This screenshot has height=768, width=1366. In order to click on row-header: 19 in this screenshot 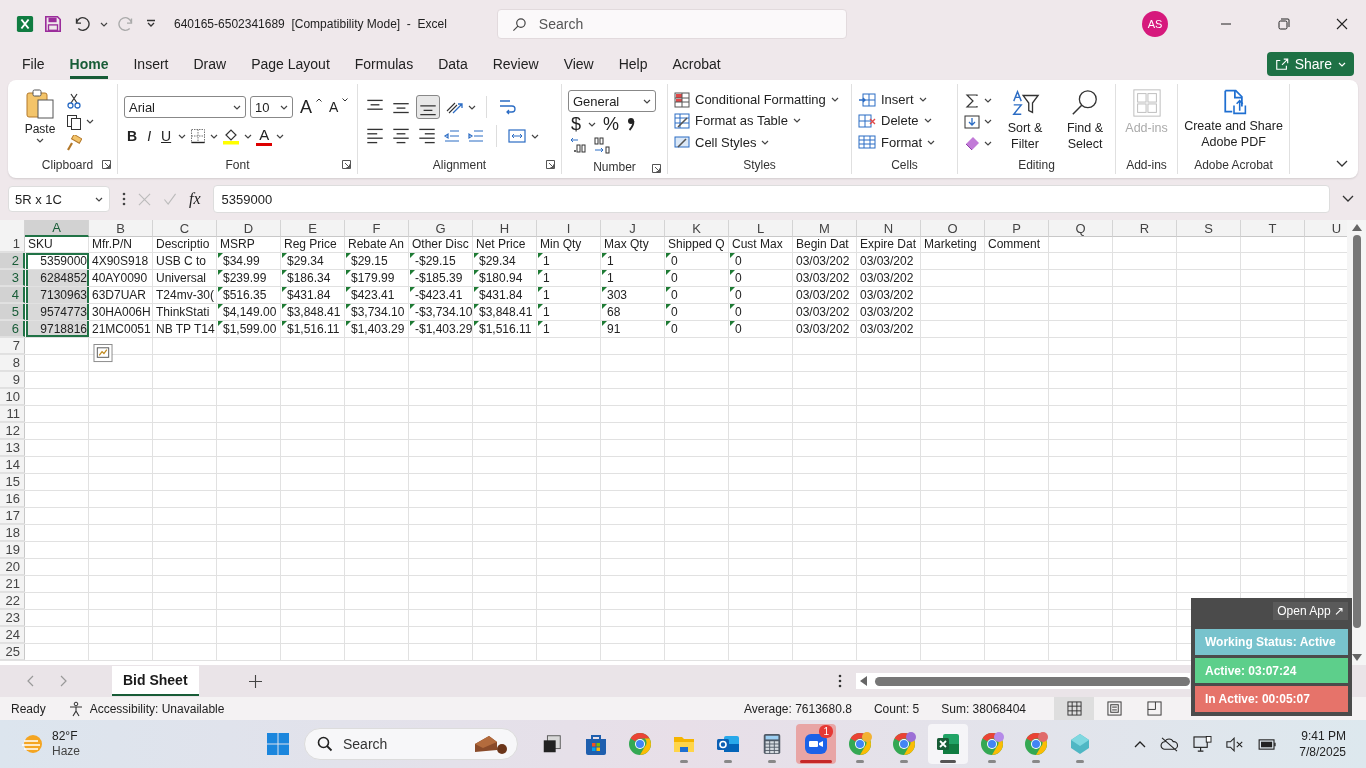, I will do `click(12, 550)`.